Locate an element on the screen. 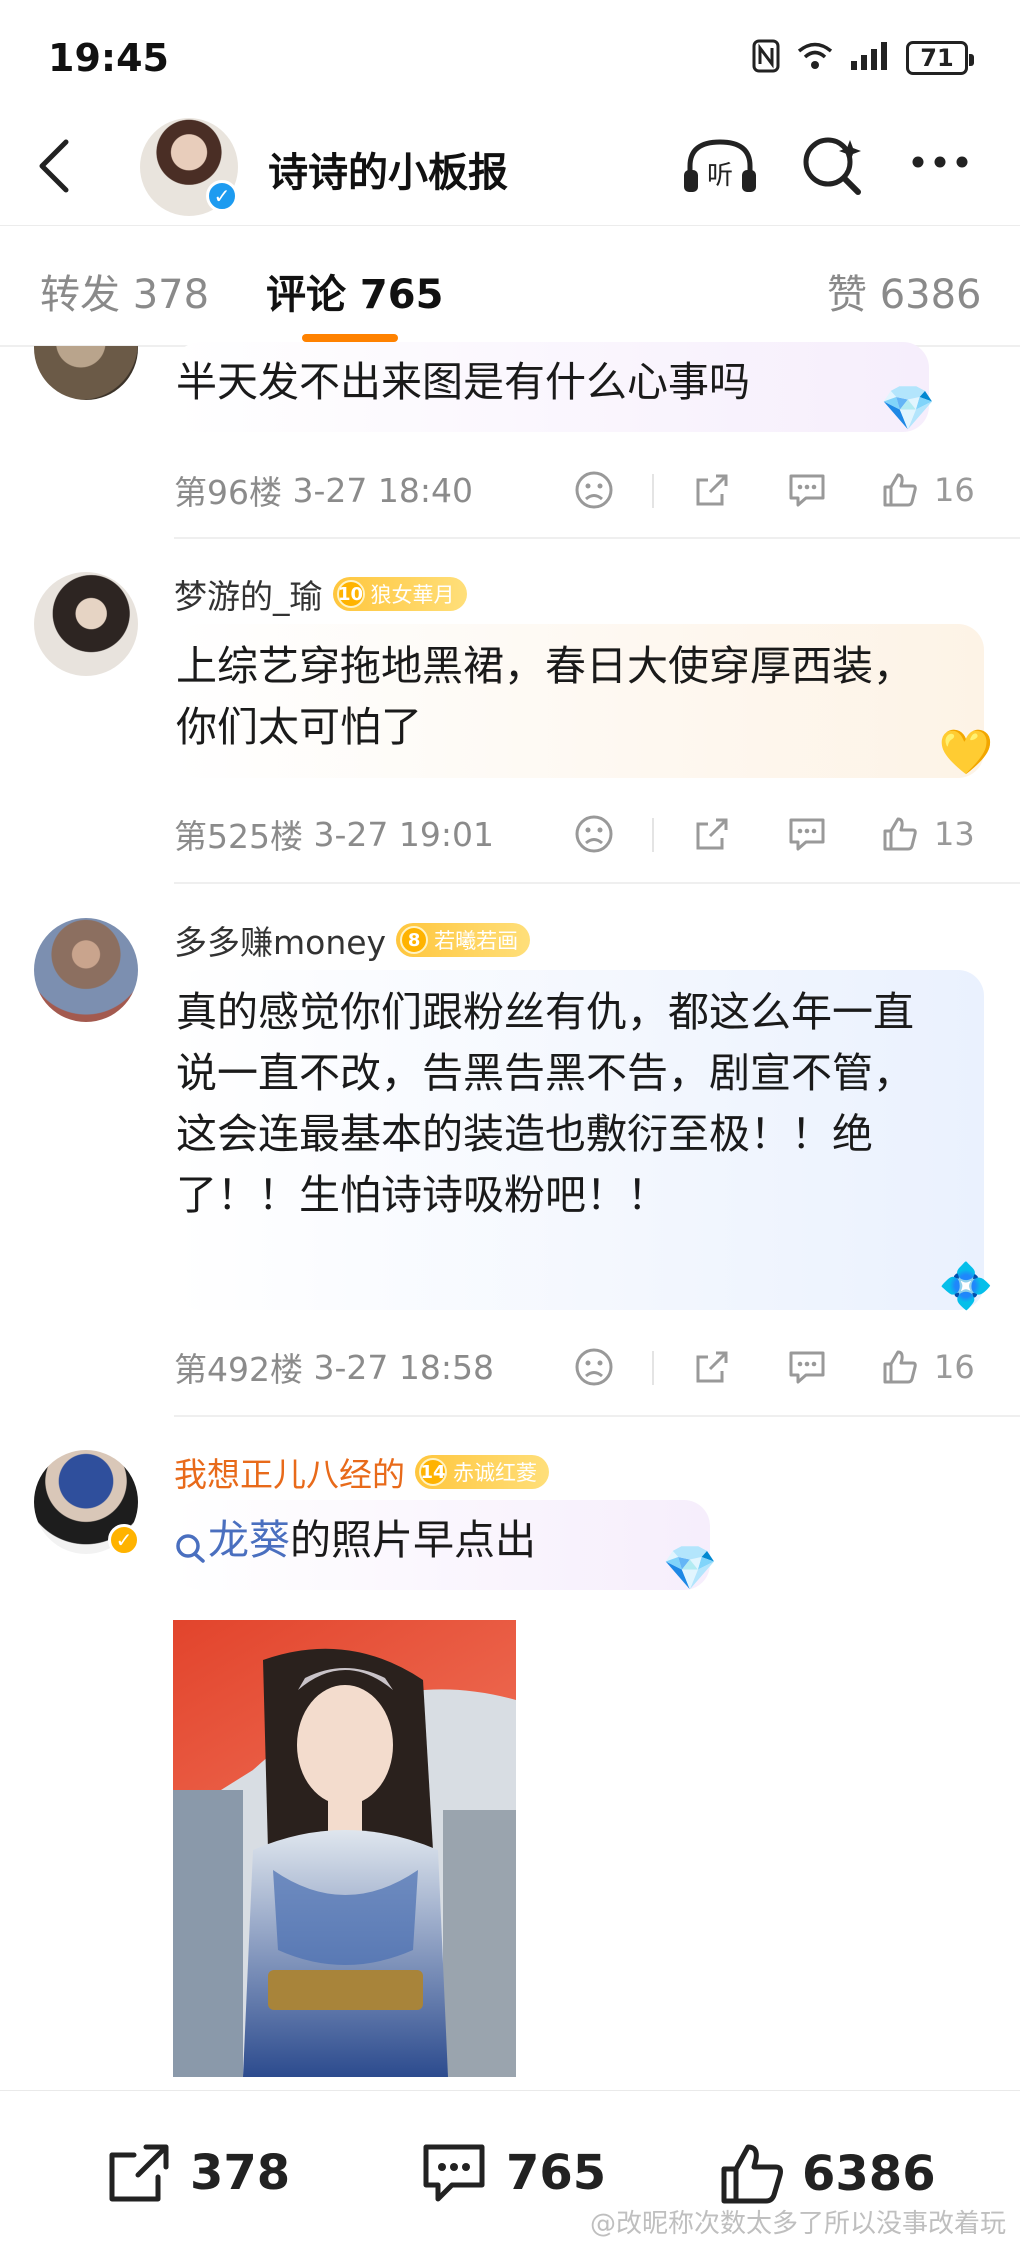 Image resolution: width=1020 pixels, height=2251 pixels. commenter-name: 多多赚money is located at coordinates (280, 940).